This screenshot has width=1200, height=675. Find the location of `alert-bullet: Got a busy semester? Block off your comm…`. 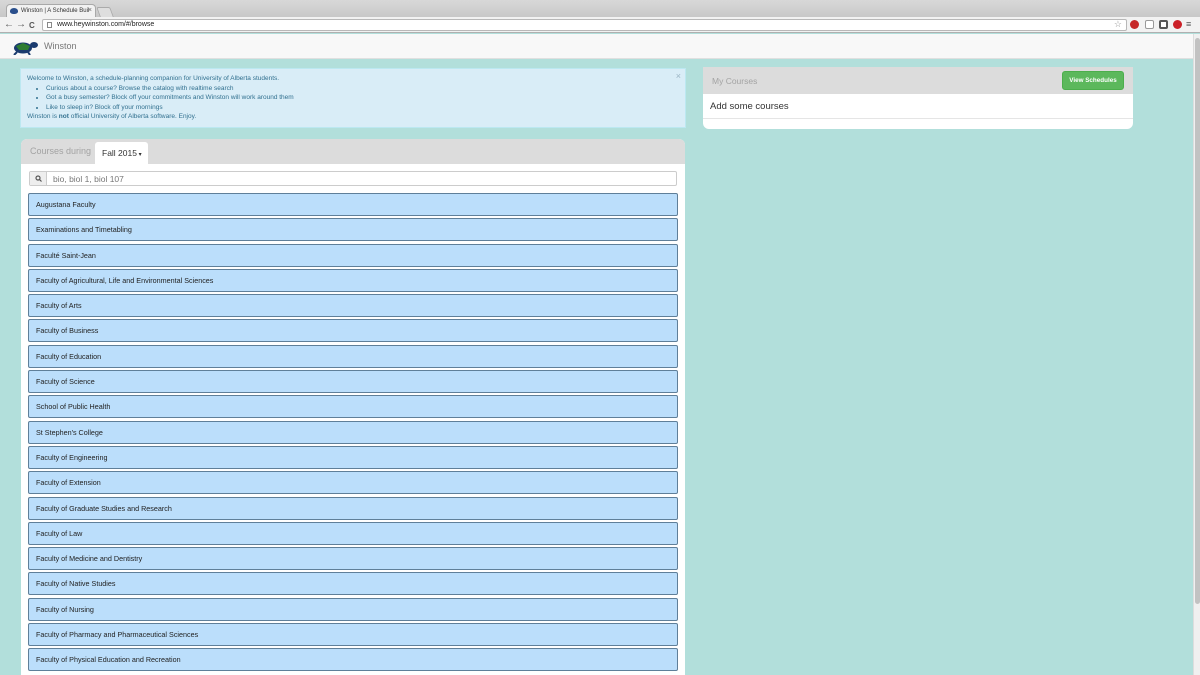

alert-bullet: Got a busy semester? Block off your comm… is located at coordinates (362, 98).